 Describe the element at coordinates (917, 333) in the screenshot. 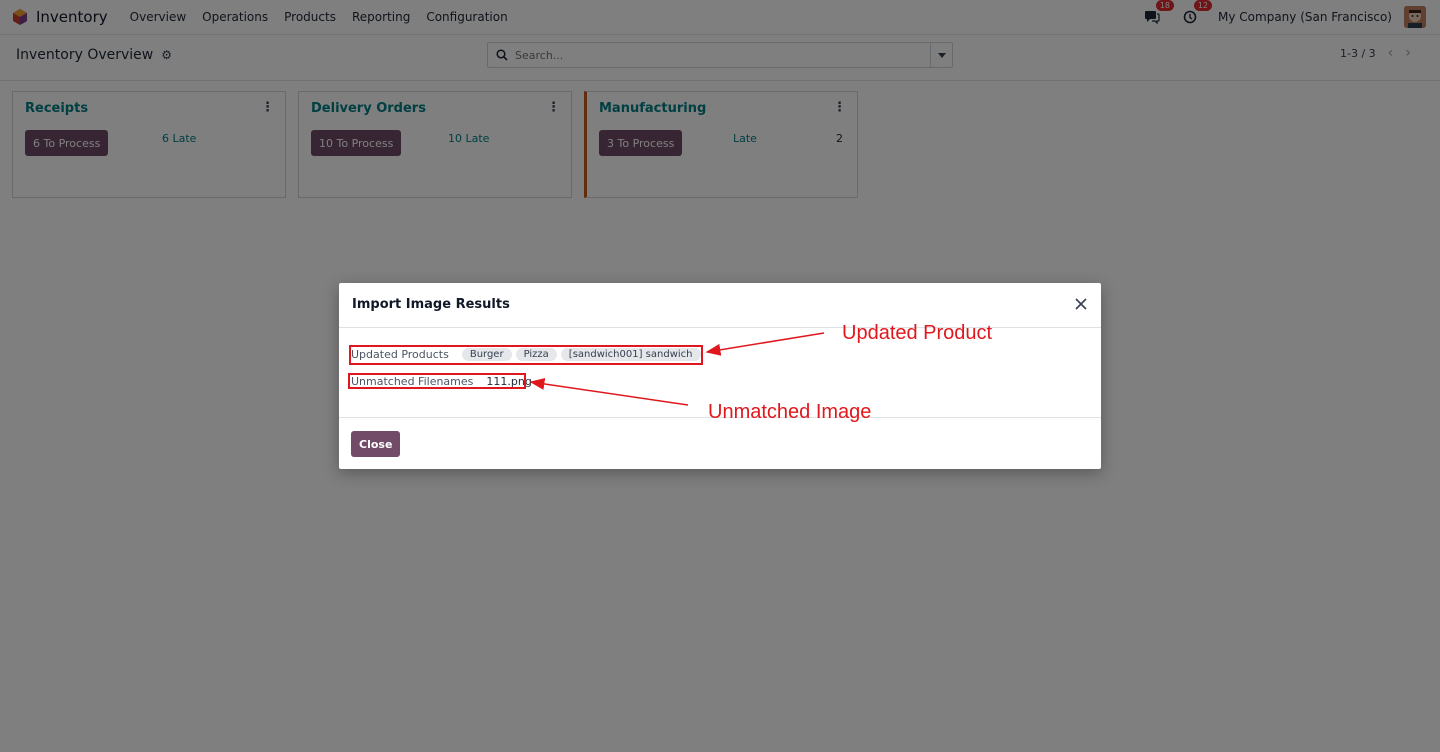

I see `updated-product-annotation: Updated Product` at that location.